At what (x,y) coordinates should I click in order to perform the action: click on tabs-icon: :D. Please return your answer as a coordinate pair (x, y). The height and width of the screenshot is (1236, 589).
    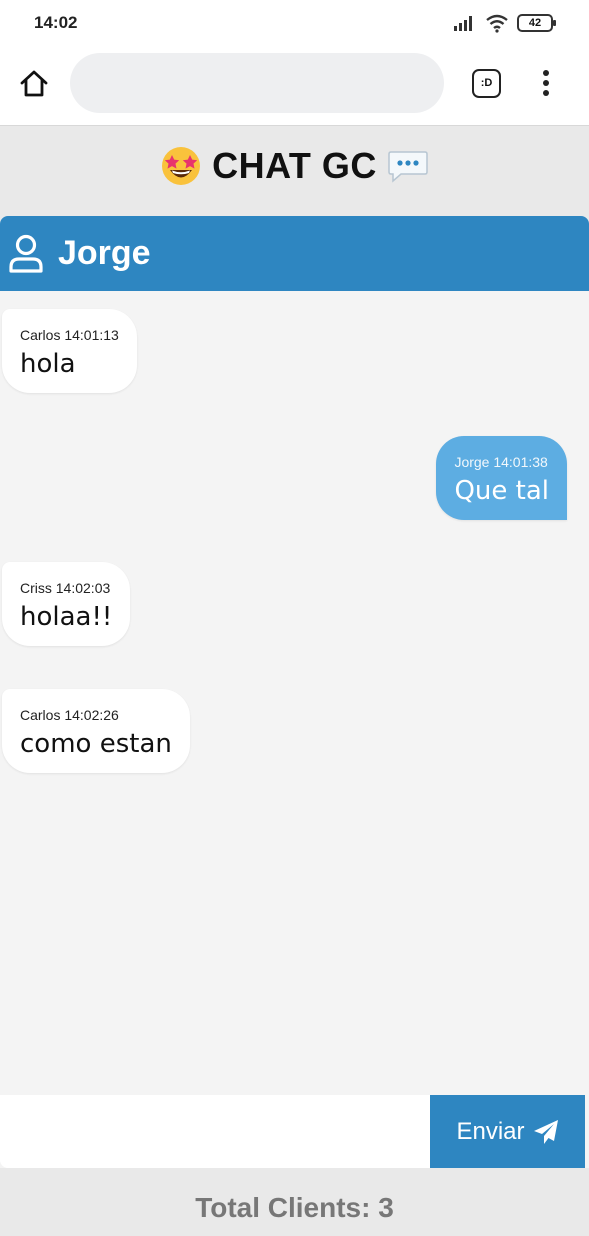
    Looking at the image, I should click on (486, 83).